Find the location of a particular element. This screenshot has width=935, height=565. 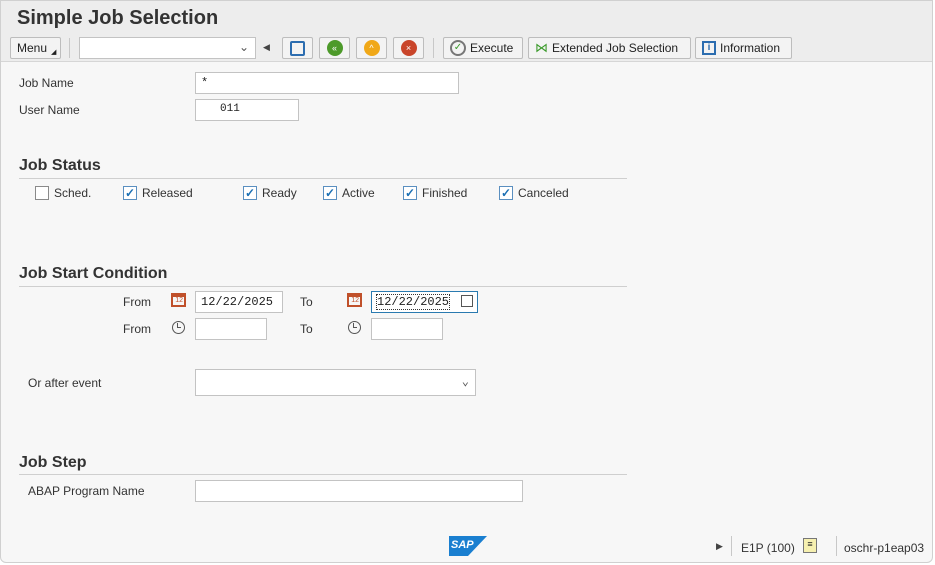

back-icon: « is located at coordinates (334, 48).